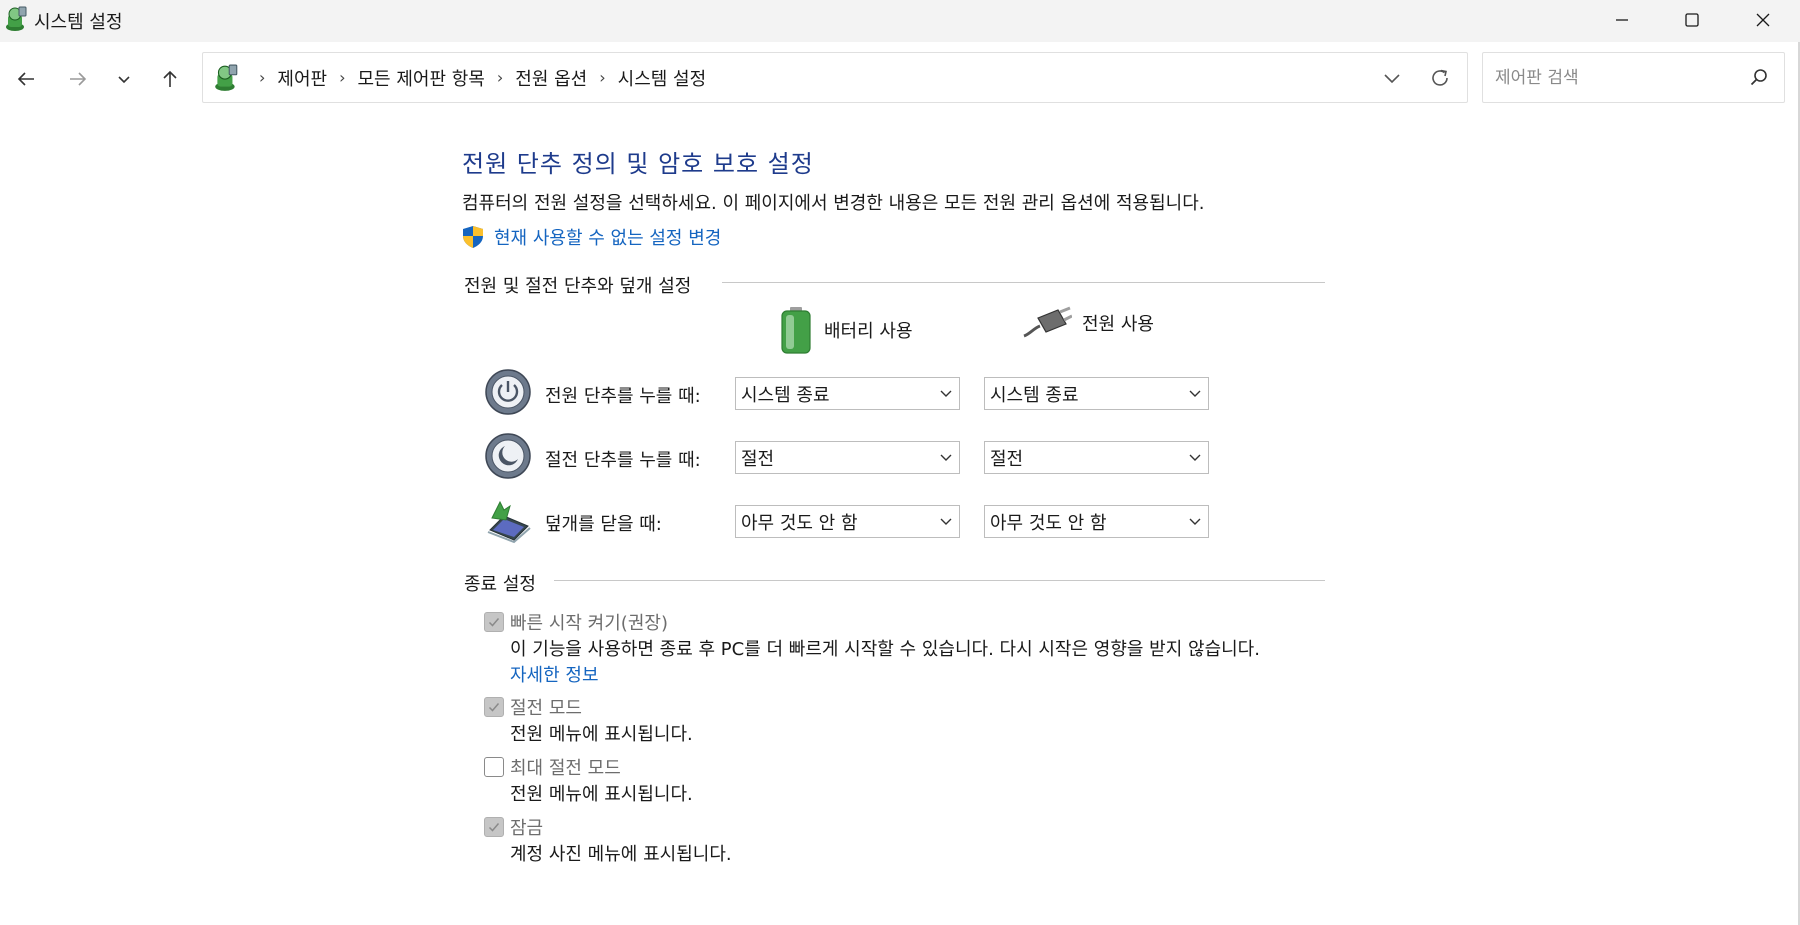 This screenshot has width=1800, height=925. I want to click on power-plug-icon, so click(1047, 322).